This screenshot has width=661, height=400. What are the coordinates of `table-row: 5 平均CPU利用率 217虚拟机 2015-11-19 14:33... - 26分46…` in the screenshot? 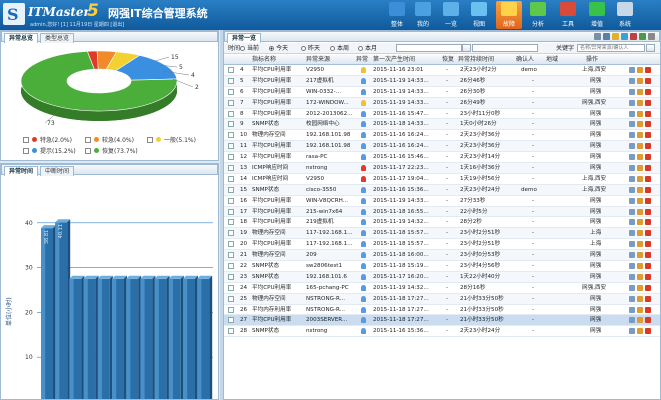 It's located at (442, 81).